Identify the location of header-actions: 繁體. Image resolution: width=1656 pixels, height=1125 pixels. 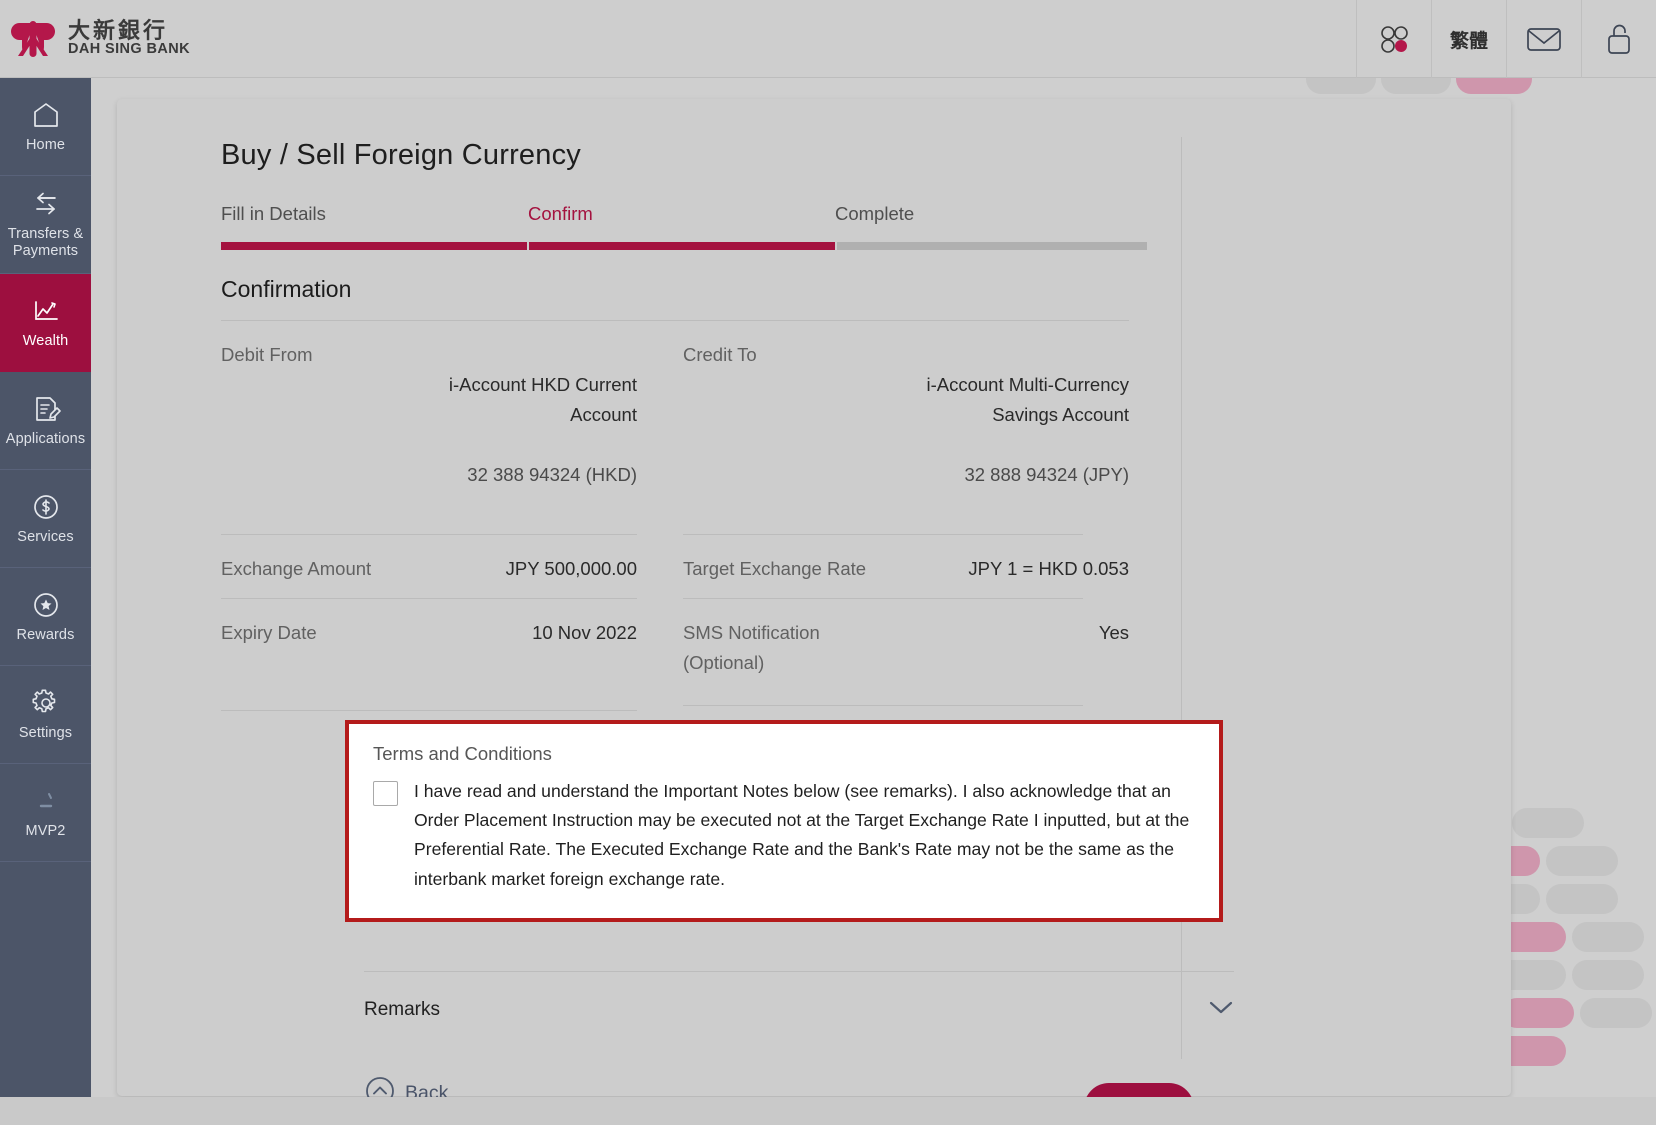
(1506, 39).